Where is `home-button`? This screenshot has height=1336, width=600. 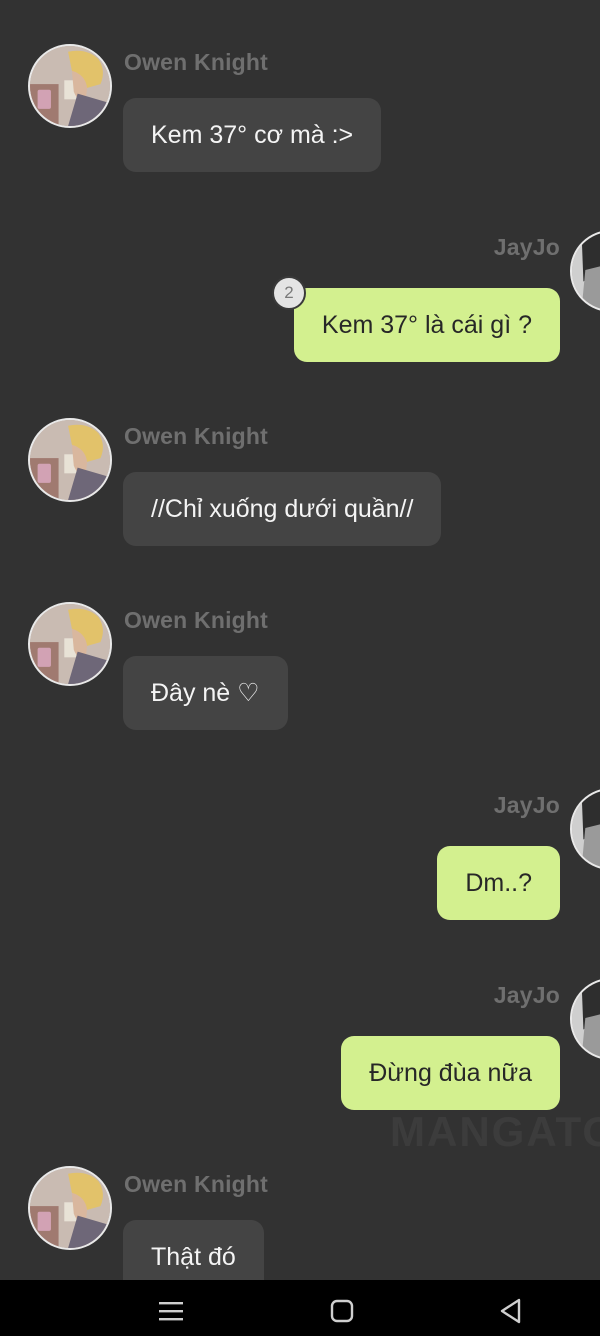
home-button is located at coordinates (342, 1311).